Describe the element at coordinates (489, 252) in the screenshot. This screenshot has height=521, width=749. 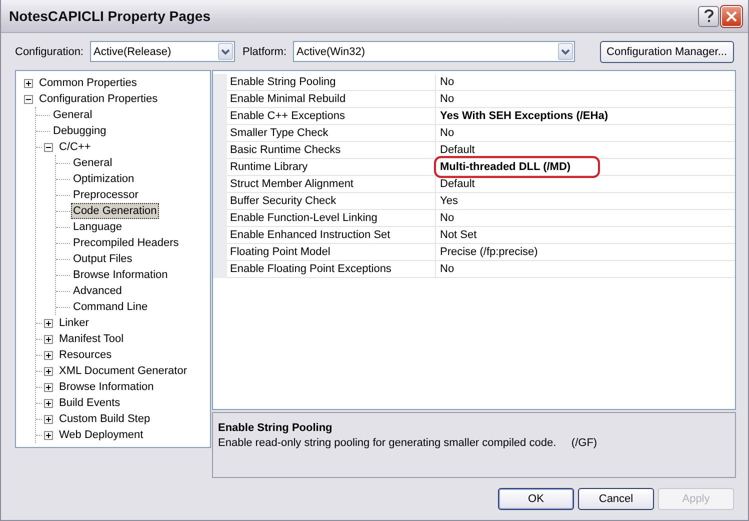
I see `property-value: Precise (/fp:precise)` at that location.